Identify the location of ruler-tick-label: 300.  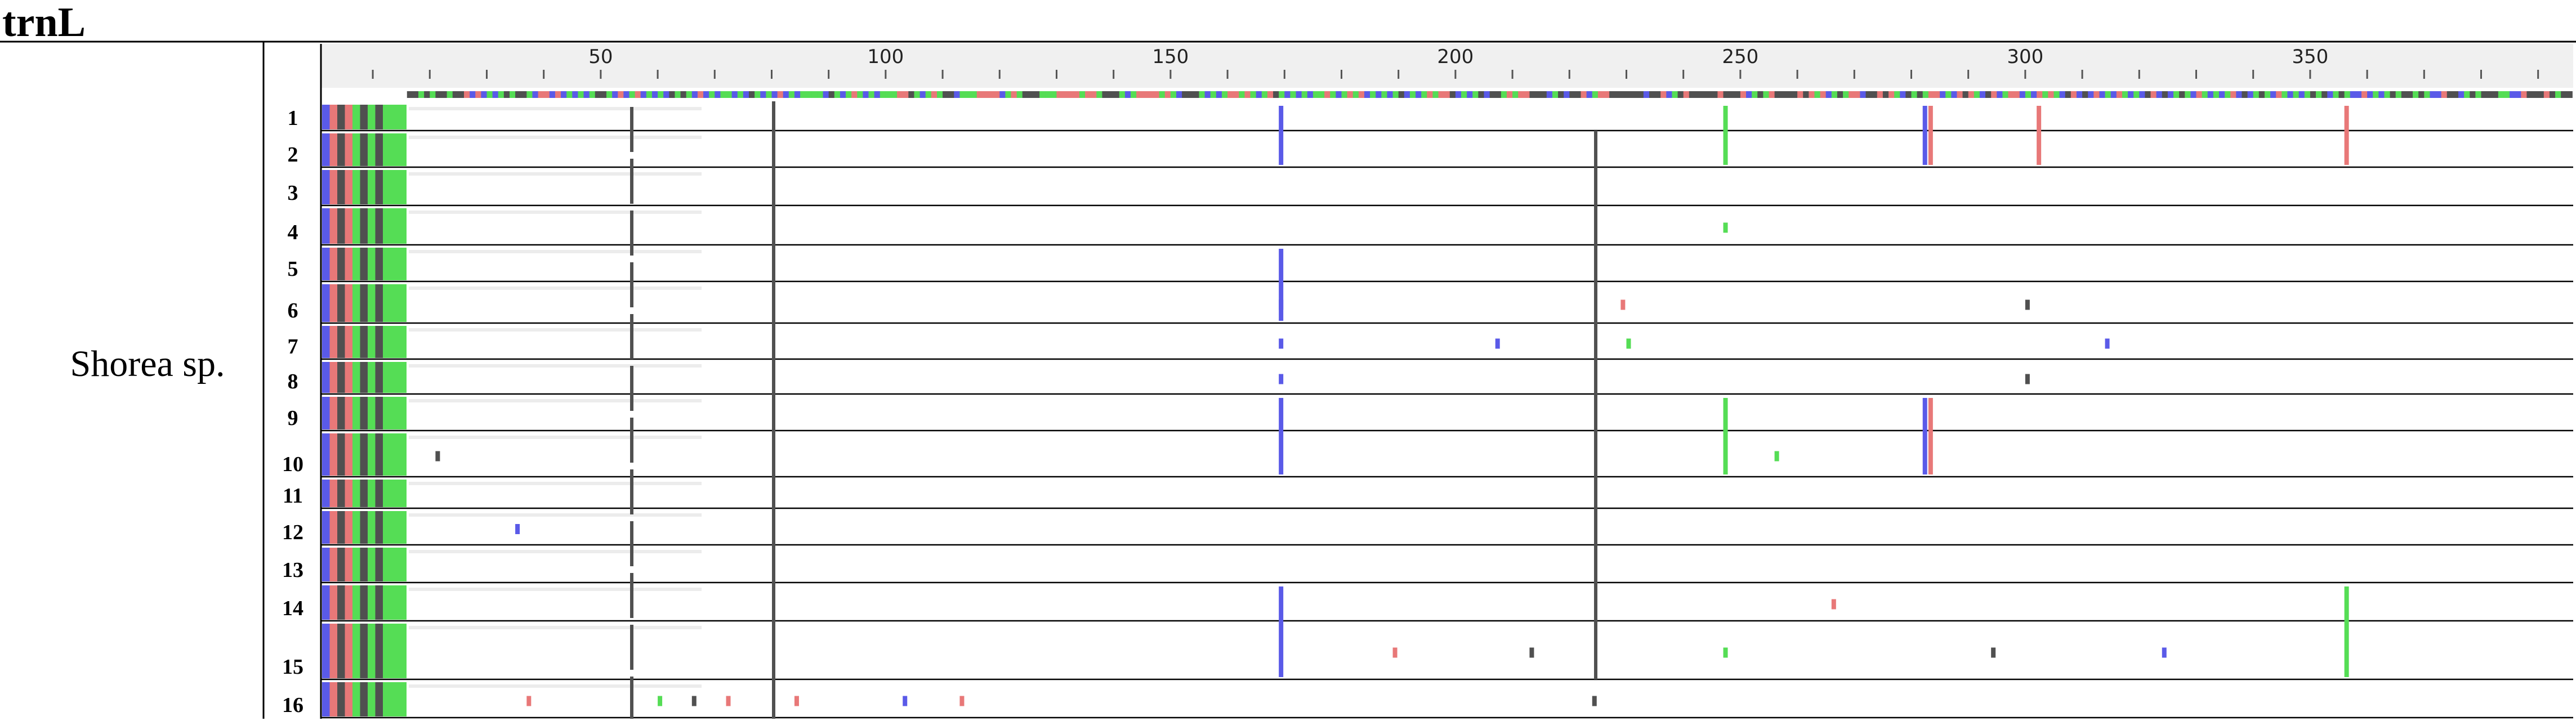
(2025, 57).